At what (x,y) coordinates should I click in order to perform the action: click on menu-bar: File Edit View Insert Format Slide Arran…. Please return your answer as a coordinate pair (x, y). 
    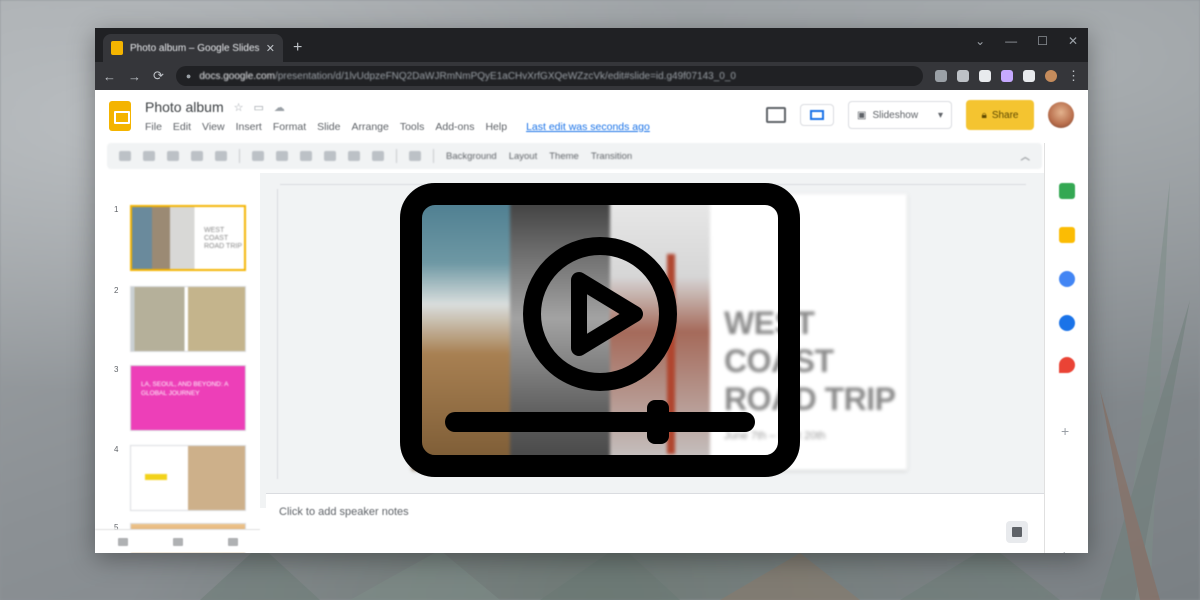
    Looking at the image, I should click on (397, 127).